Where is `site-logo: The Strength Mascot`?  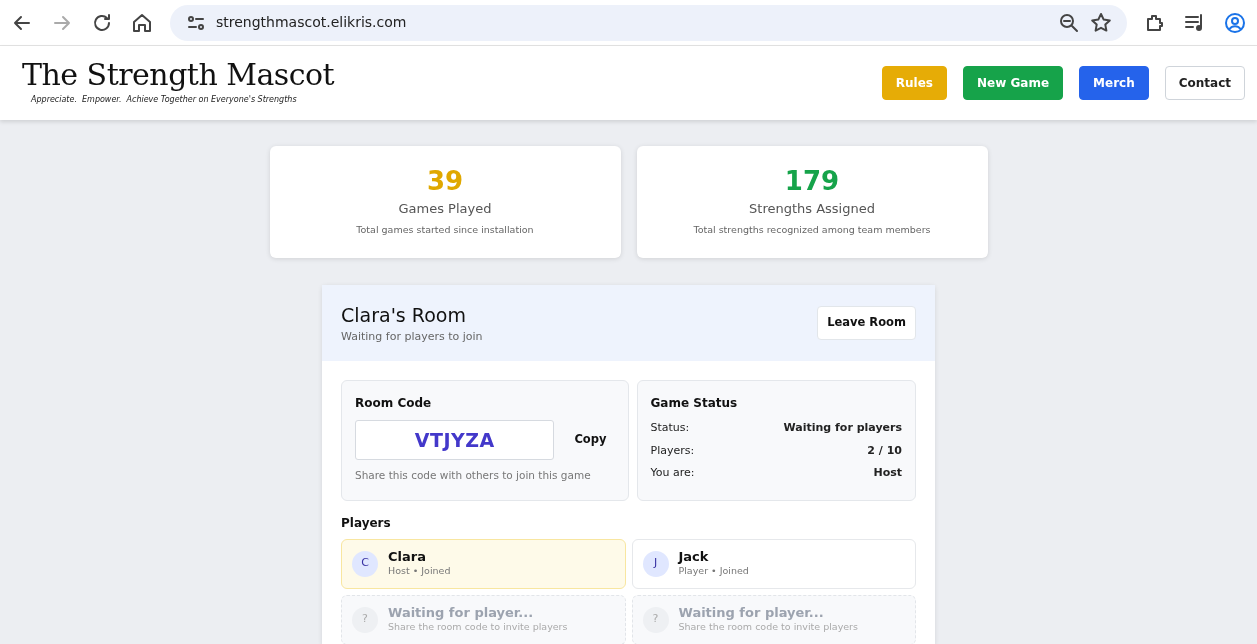
site-logo: The Strength Mascot is located at coordinates (178, 75).